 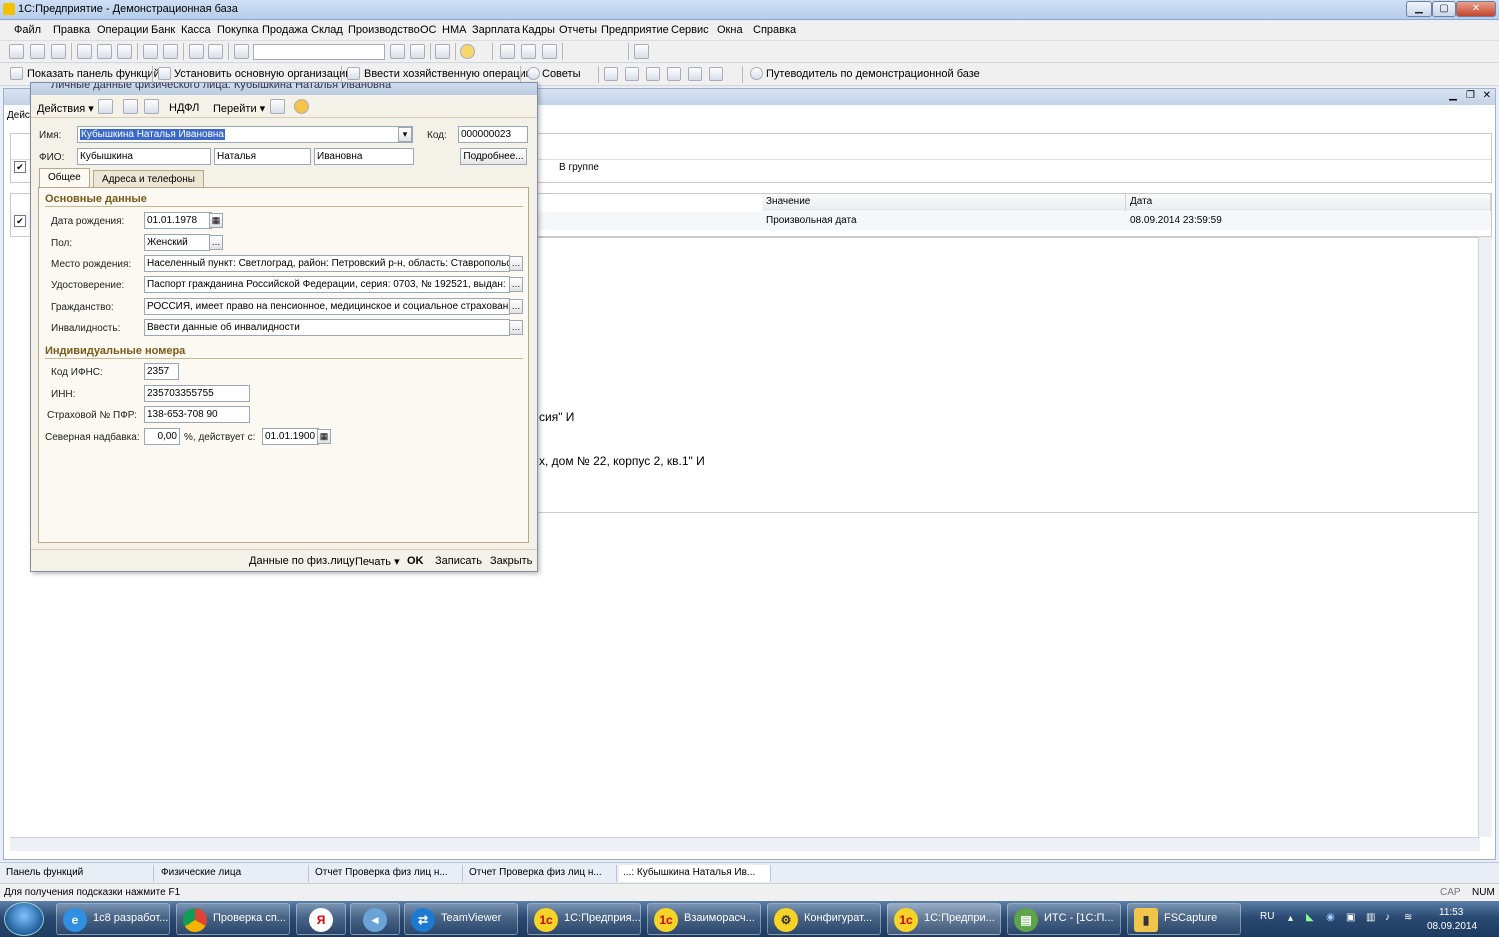 I want to click on tips-icon, so click(x=533, y=73).